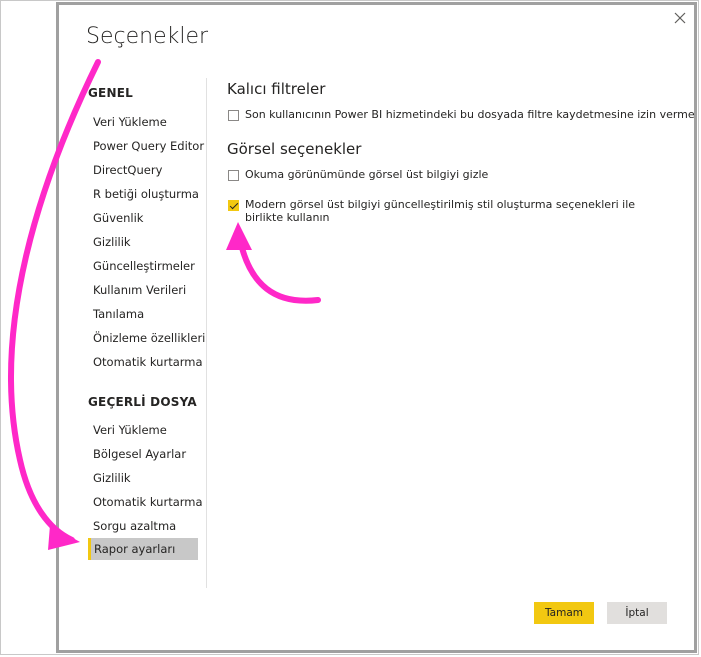 This screenshot has height=657, width=701. Describe the element at coordinates (110, 93) in the screenshot. I see `section-header-global: GENEL` at that location.